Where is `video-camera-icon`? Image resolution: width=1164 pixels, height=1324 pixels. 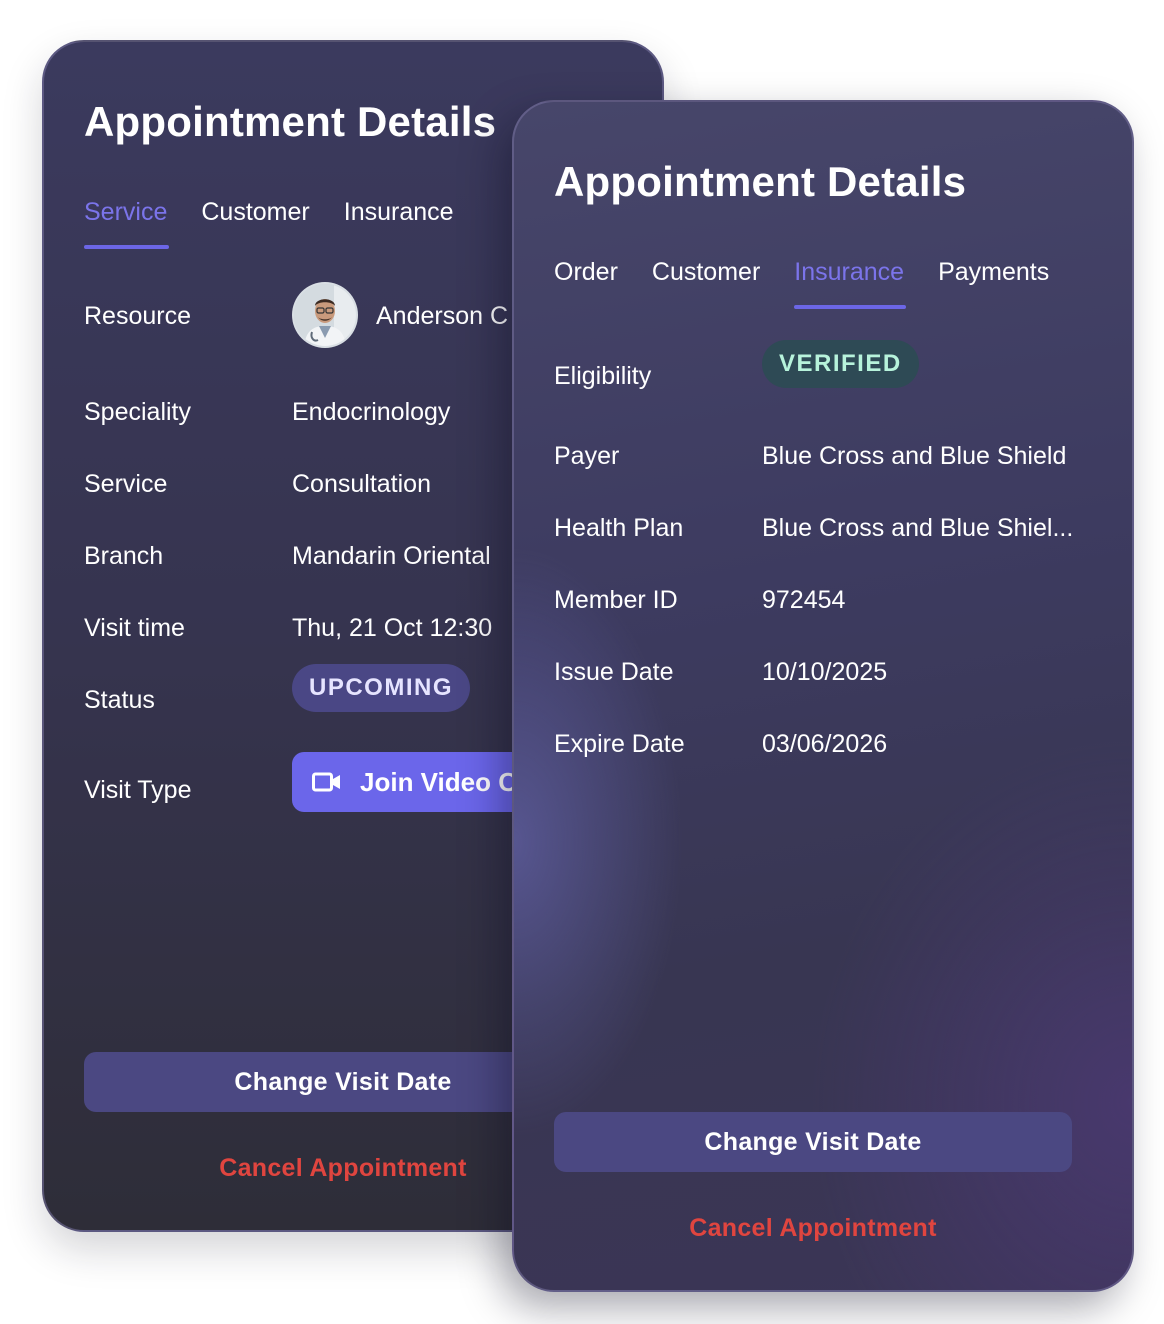
video-camera-icon is located at coordinates (326, 782).